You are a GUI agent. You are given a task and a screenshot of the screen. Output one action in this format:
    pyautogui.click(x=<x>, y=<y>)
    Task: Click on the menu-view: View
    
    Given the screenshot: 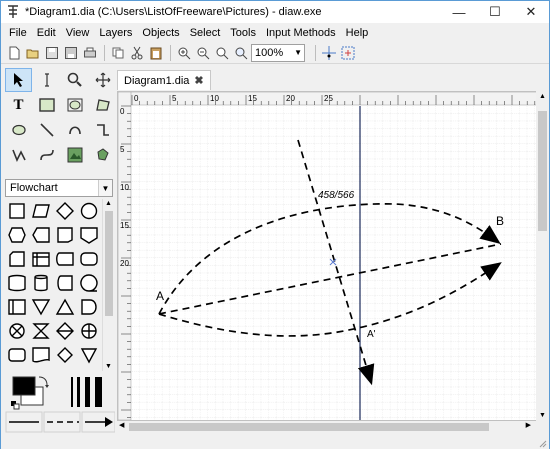 What is the action you would take?
    pyautogui.click(x=78, y=33)
    